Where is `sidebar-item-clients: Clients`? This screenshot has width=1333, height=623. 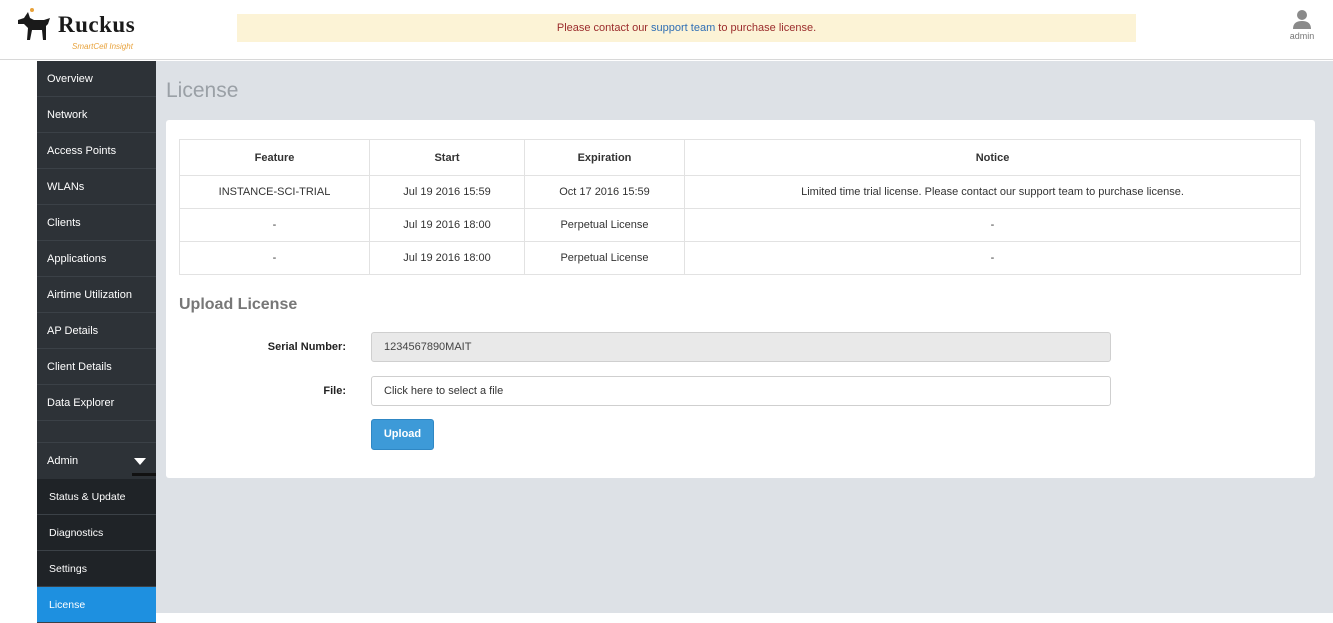 sidebar-item-clients: Clients is located at coordinates (96, 223).